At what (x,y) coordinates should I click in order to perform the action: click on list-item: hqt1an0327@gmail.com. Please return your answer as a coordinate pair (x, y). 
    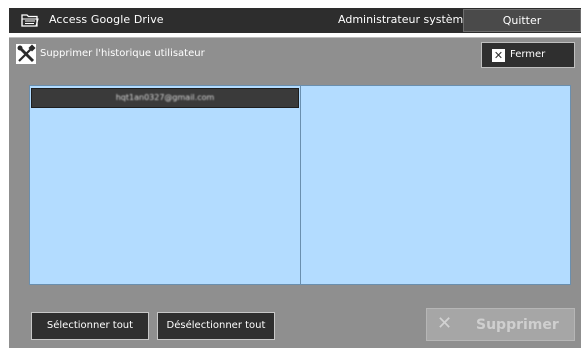
    Looking at the image, I should click on (165, 98).